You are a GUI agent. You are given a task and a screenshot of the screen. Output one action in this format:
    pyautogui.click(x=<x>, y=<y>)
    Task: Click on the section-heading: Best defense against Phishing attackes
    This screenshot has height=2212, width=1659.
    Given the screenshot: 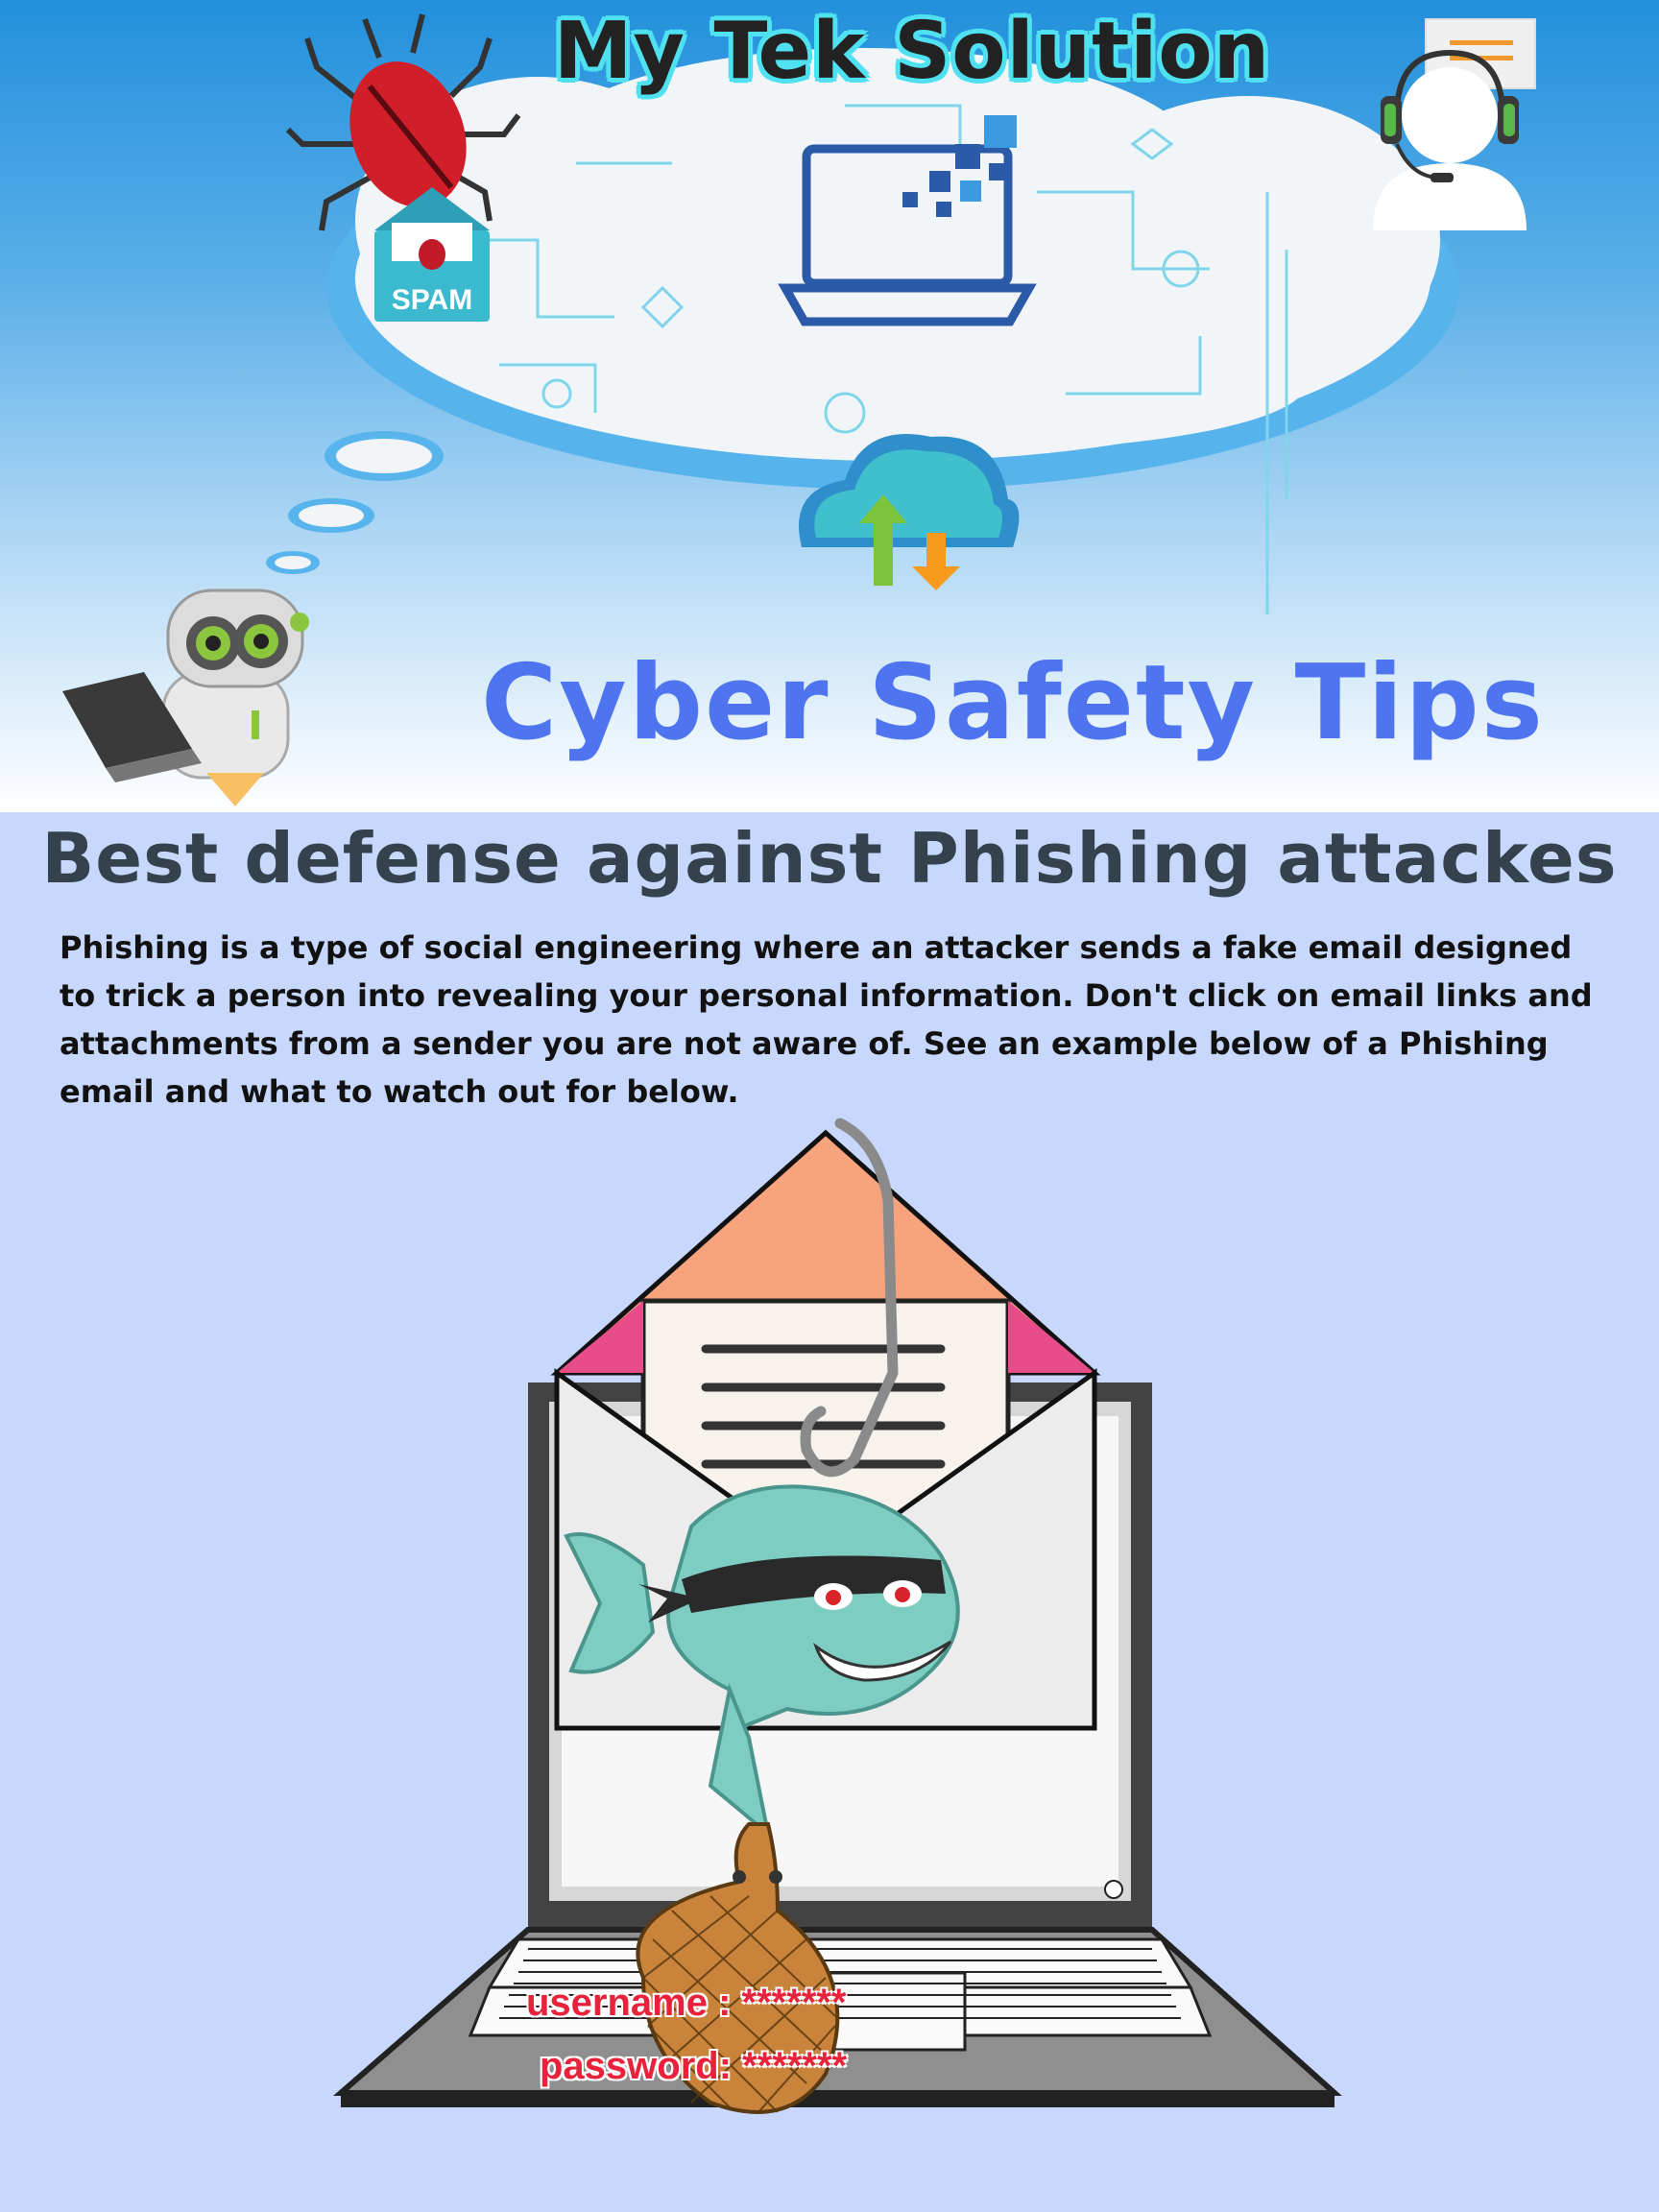 What is the action you would take?
    pyautogui.click(x=829, y=858)
    